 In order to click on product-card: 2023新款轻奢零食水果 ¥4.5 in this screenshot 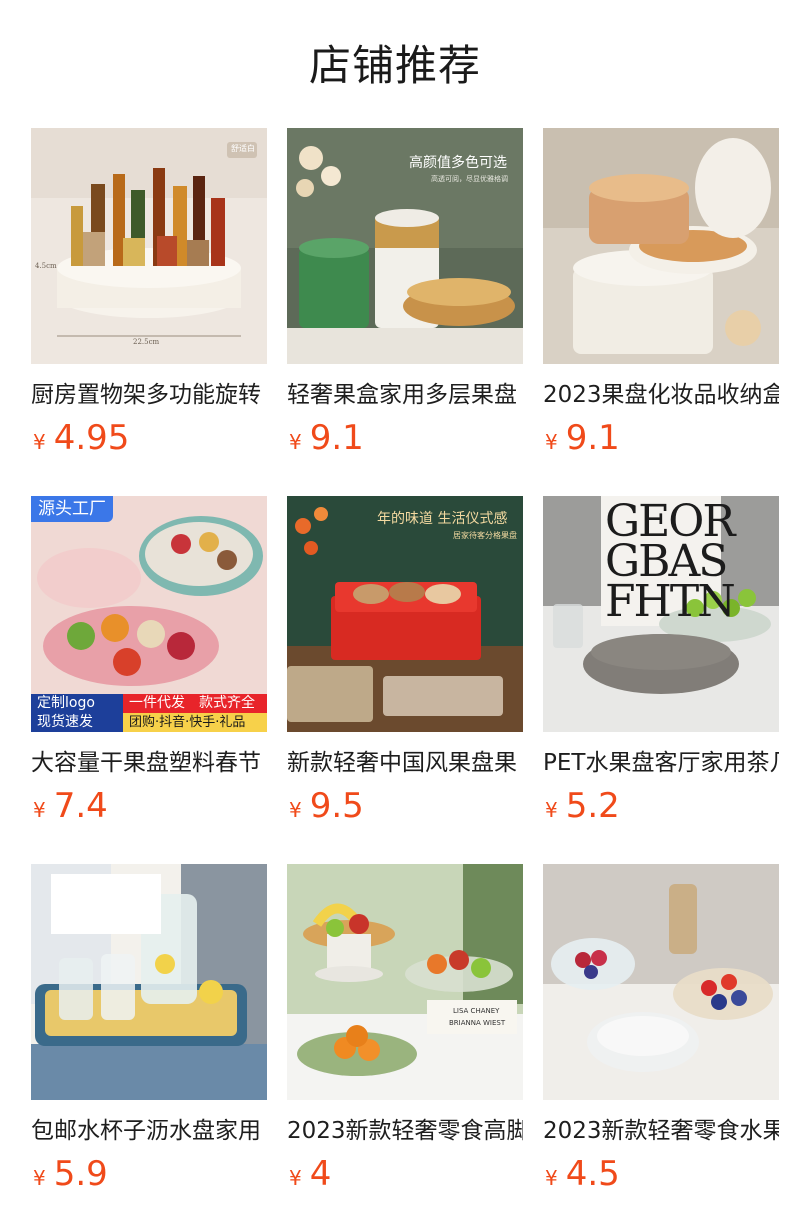, I will do `click(661, 1034)`.